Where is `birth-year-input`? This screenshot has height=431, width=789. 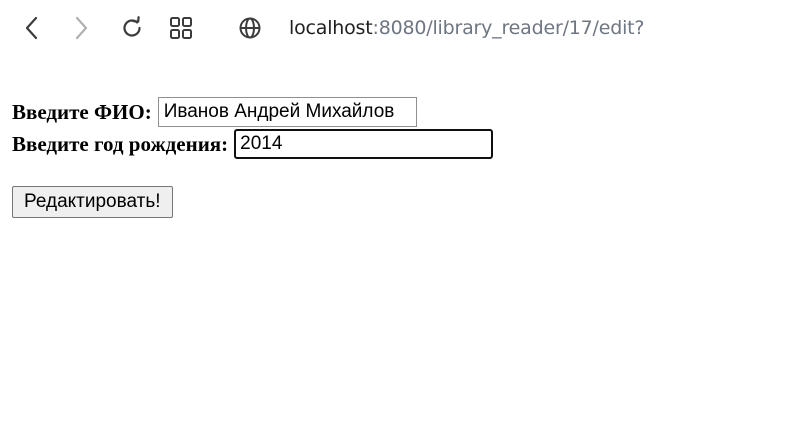
birth-year-input is located at coordinates (364, 144).